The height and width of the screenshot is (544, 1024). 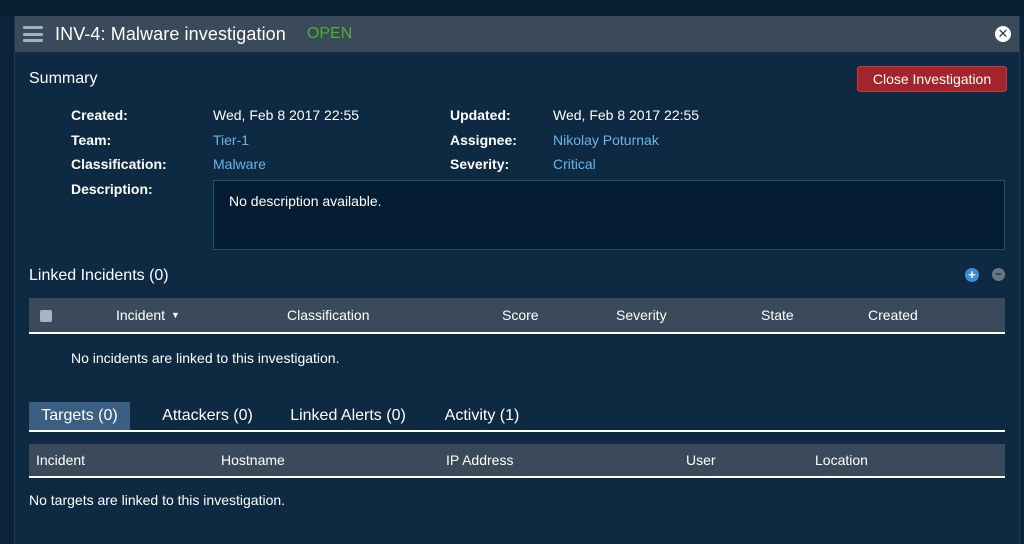 What do you see at coordinates (972, 275) in the screenshot?
I see `add-incident-icon: +` at bounding box center [972, 275].